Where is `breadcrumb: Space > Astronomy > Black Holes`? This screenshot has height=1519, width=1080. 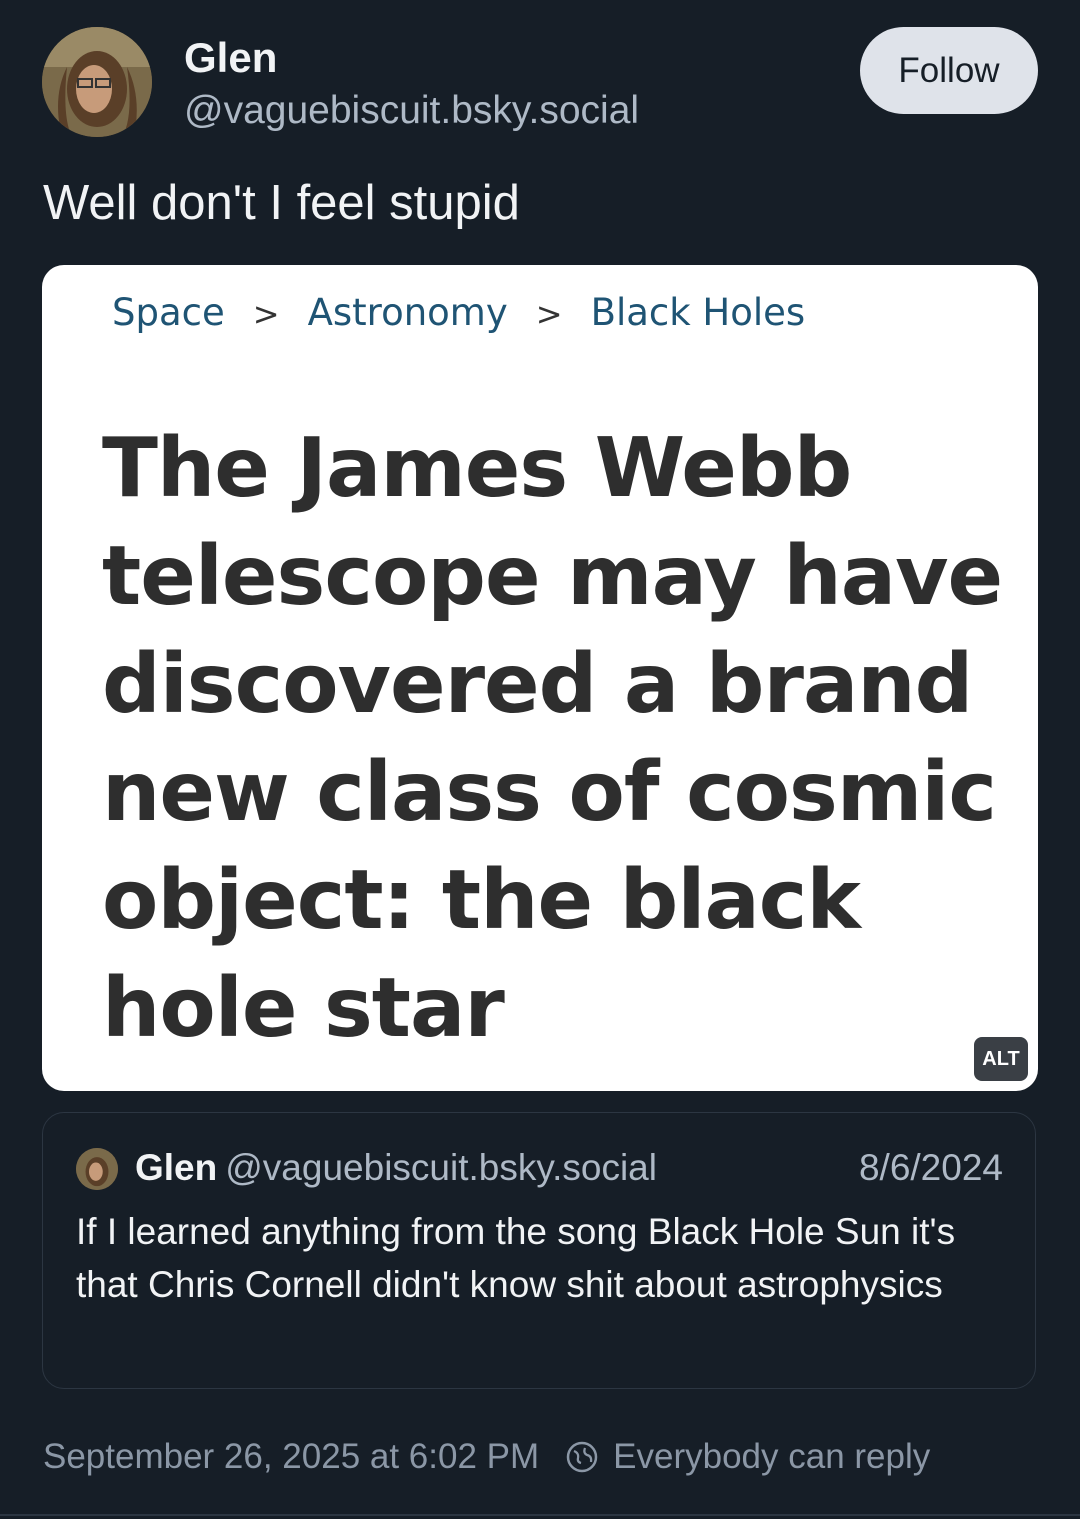
breadcrumb: Space > Astronomy > Black Holes is located at coordinates (458, 312).